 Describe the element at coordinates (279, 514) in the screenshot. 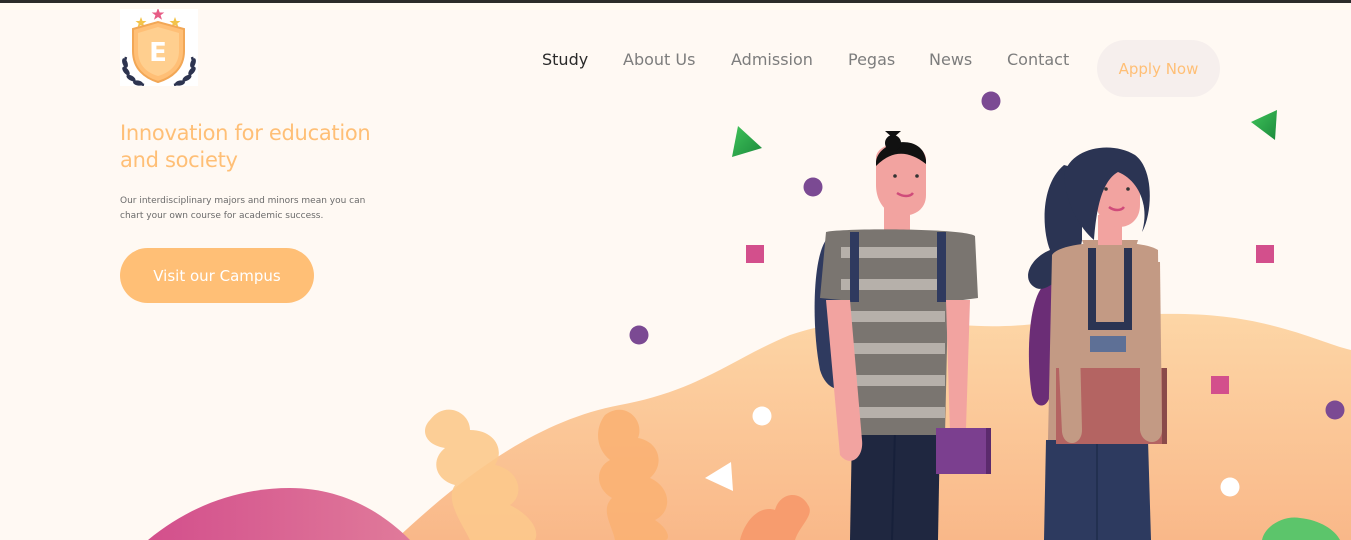

I see `pink-hill` at that location.